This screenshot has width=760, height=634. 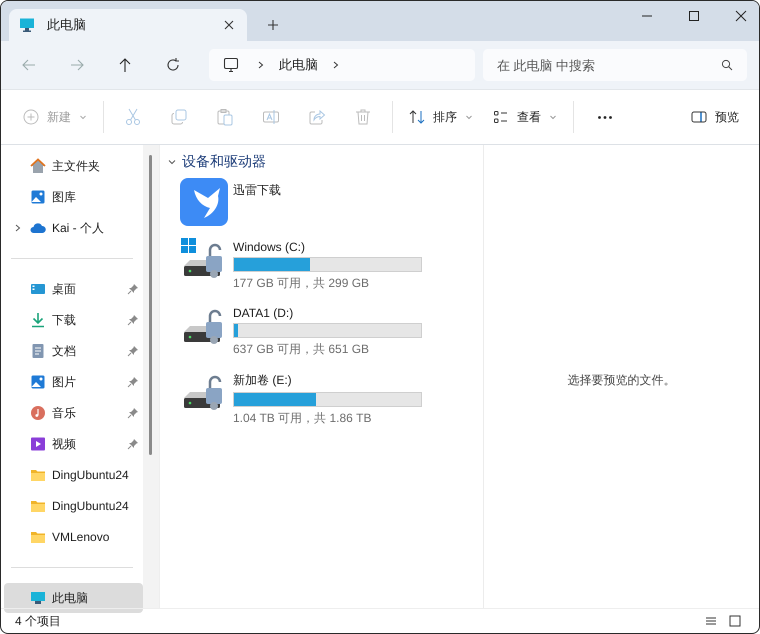 I want to click on tab-title: 此电脑, so click(x=67, y=25).